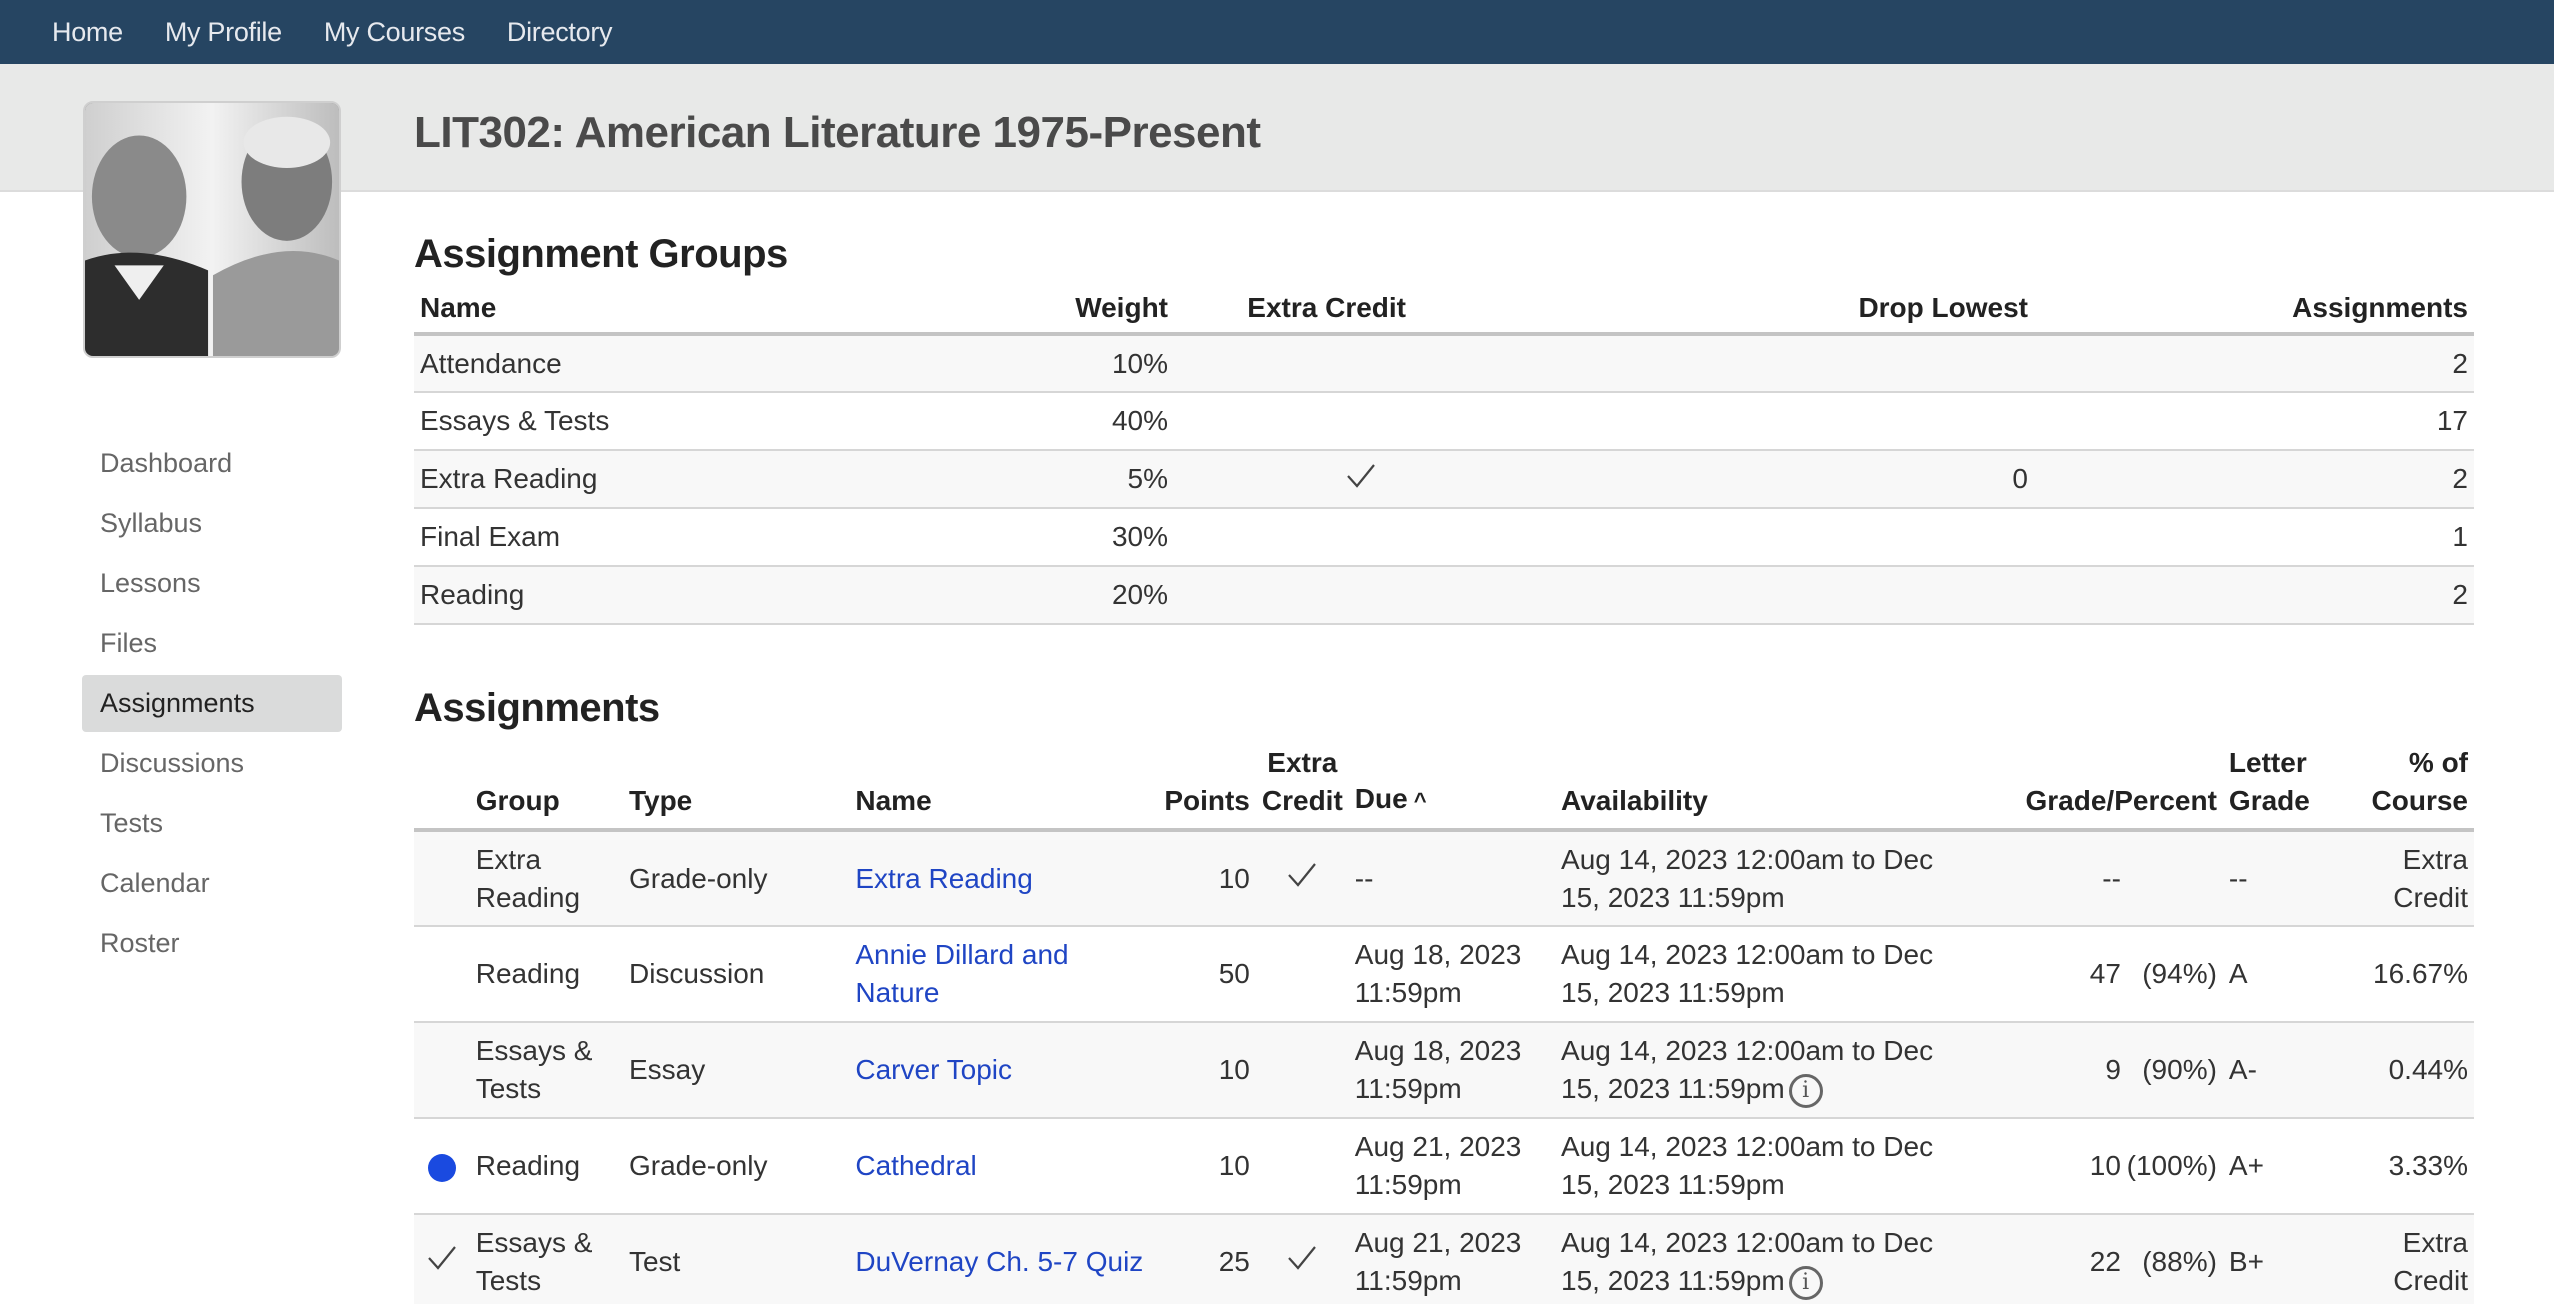 This screenshot has width=2554, height=1304. I want to click on assignment-link: Extra Reading, so click(943, 878).